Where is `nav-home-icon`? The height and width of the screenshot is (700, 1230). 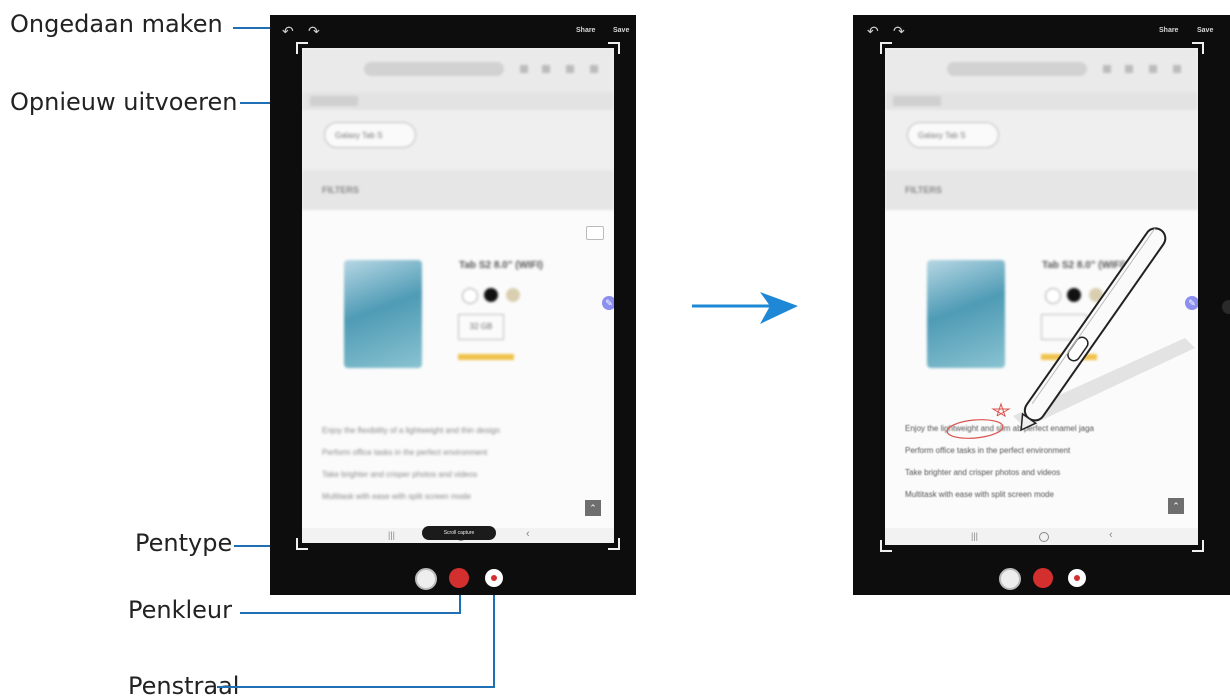 nav-home-icon is located at coordinates (1044, 537).